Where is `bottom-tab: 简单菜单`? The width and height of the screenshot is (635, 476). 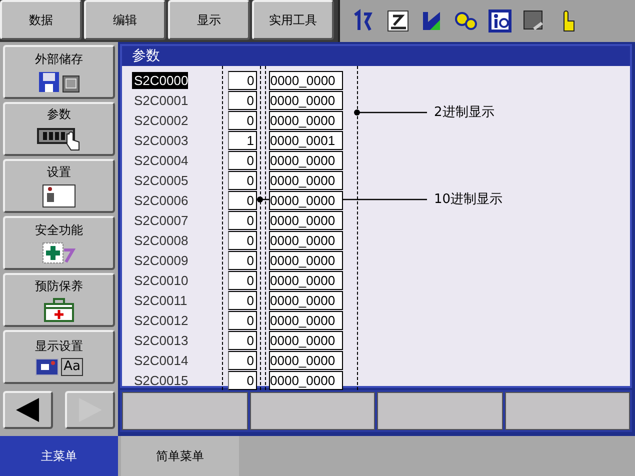 bottom-tab: 简单菜单 is located at coordinates (180, 456).